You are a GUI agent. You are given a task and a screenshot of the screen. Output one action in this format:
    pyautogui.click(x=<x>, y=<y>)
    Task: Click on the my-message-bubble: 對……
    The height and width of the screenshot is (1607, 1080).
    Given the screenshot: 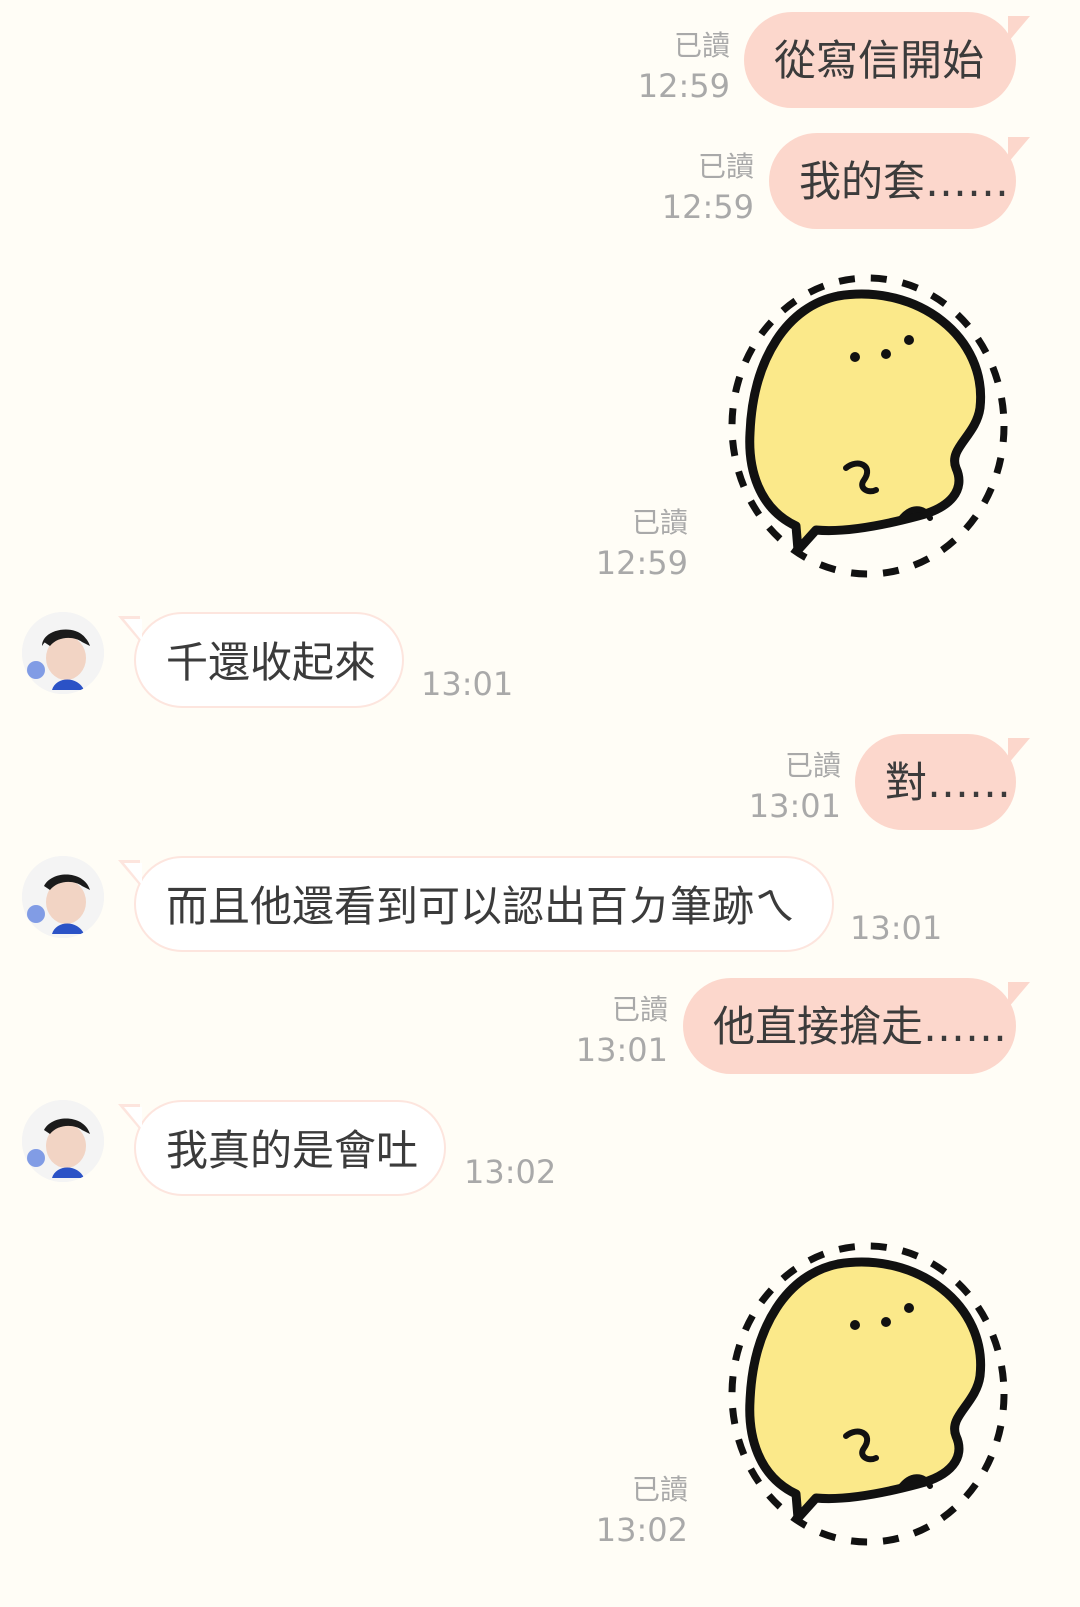 What is the action you would take?
    pyautogui.click(x=935, y=782)
    